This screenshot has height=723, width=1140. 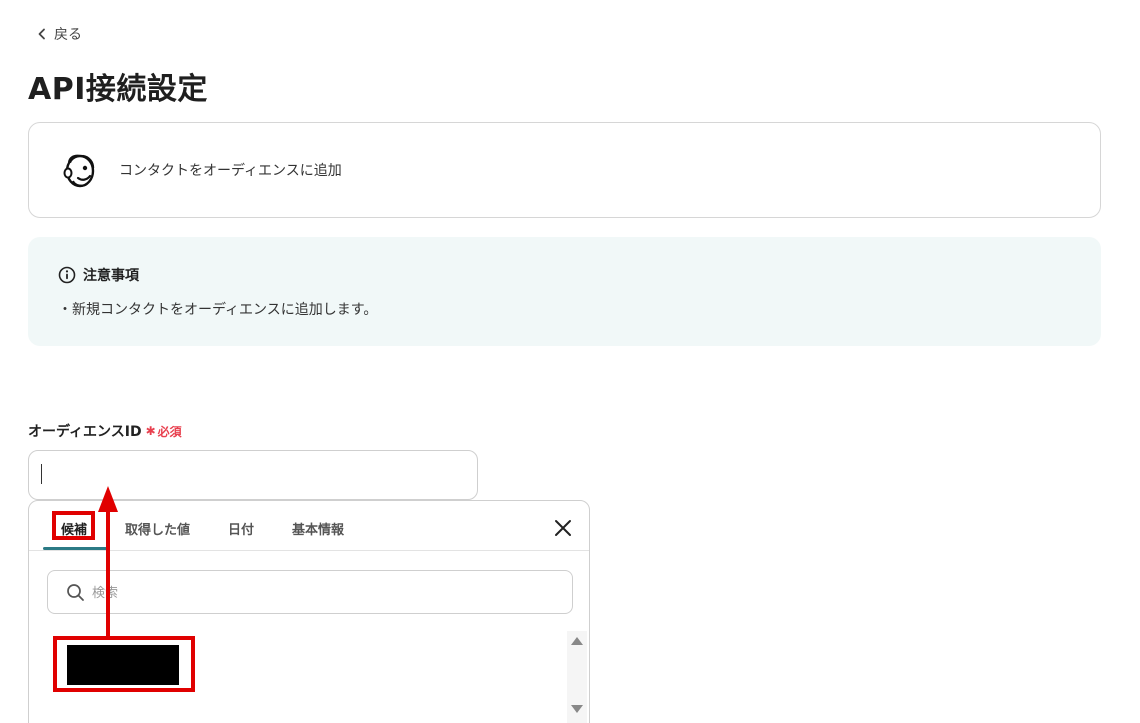 I want to click on tab-date: 日付, so click(x=241, y=528).